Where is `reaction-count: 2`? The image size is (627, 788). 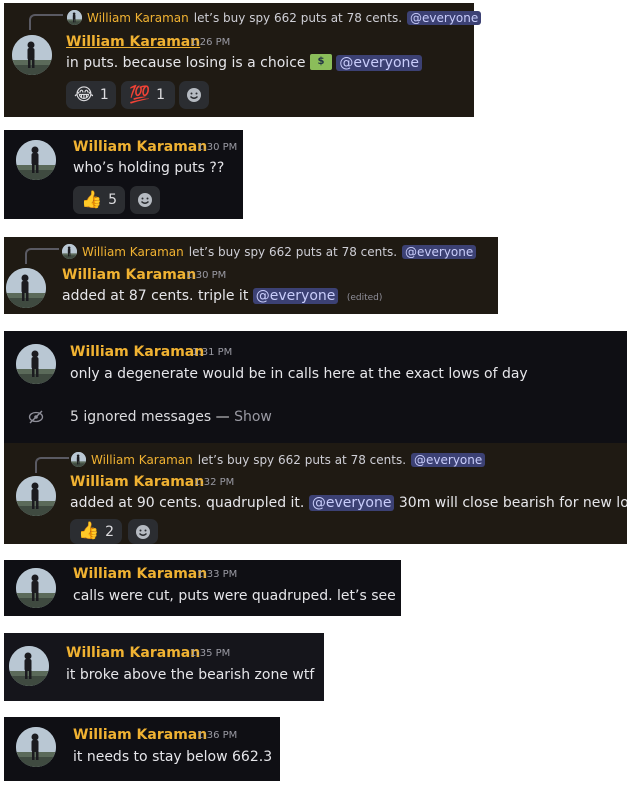
reaction-count: 2 is located at coordinates (110, 531).